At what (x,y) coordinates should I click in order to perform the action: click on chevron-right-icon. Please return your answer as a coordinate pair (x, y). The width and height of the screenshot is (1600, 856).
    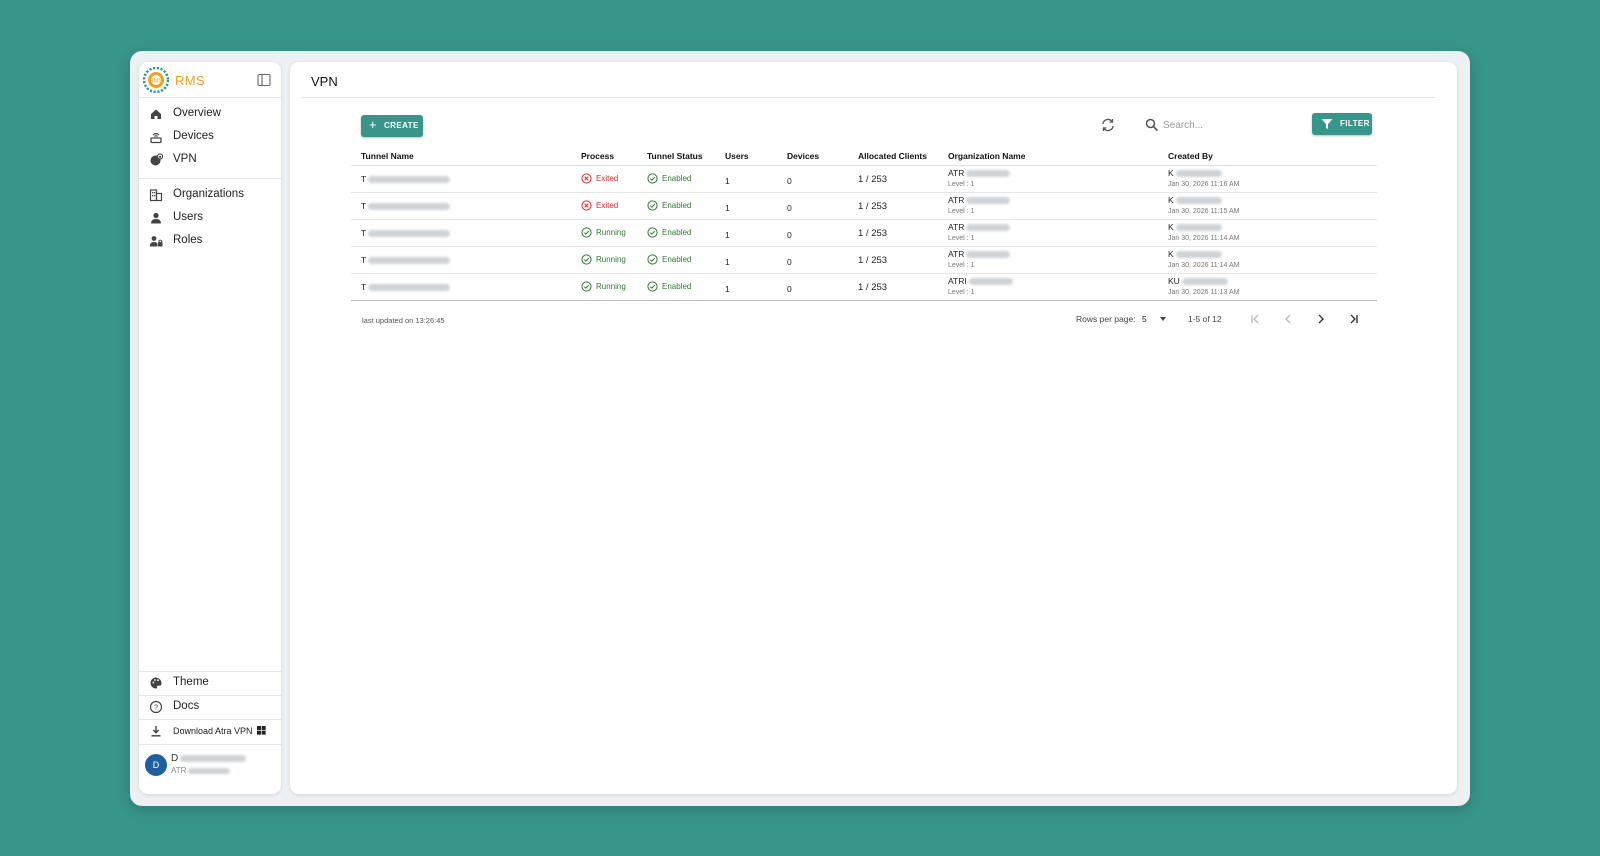
    Looking at the image, I should click on (1321, 319).